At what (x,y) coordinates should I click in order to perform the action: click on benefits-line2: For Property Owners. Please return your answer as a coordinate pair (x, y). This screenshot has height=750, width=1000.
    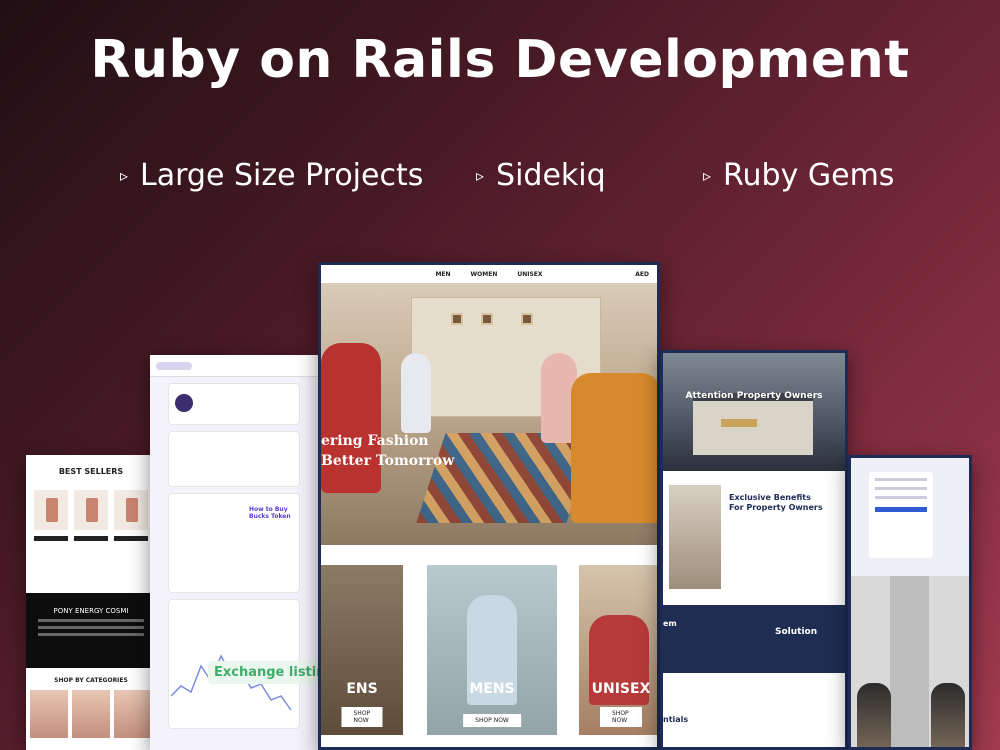
    Looking at the image, I should click on (776, 508).